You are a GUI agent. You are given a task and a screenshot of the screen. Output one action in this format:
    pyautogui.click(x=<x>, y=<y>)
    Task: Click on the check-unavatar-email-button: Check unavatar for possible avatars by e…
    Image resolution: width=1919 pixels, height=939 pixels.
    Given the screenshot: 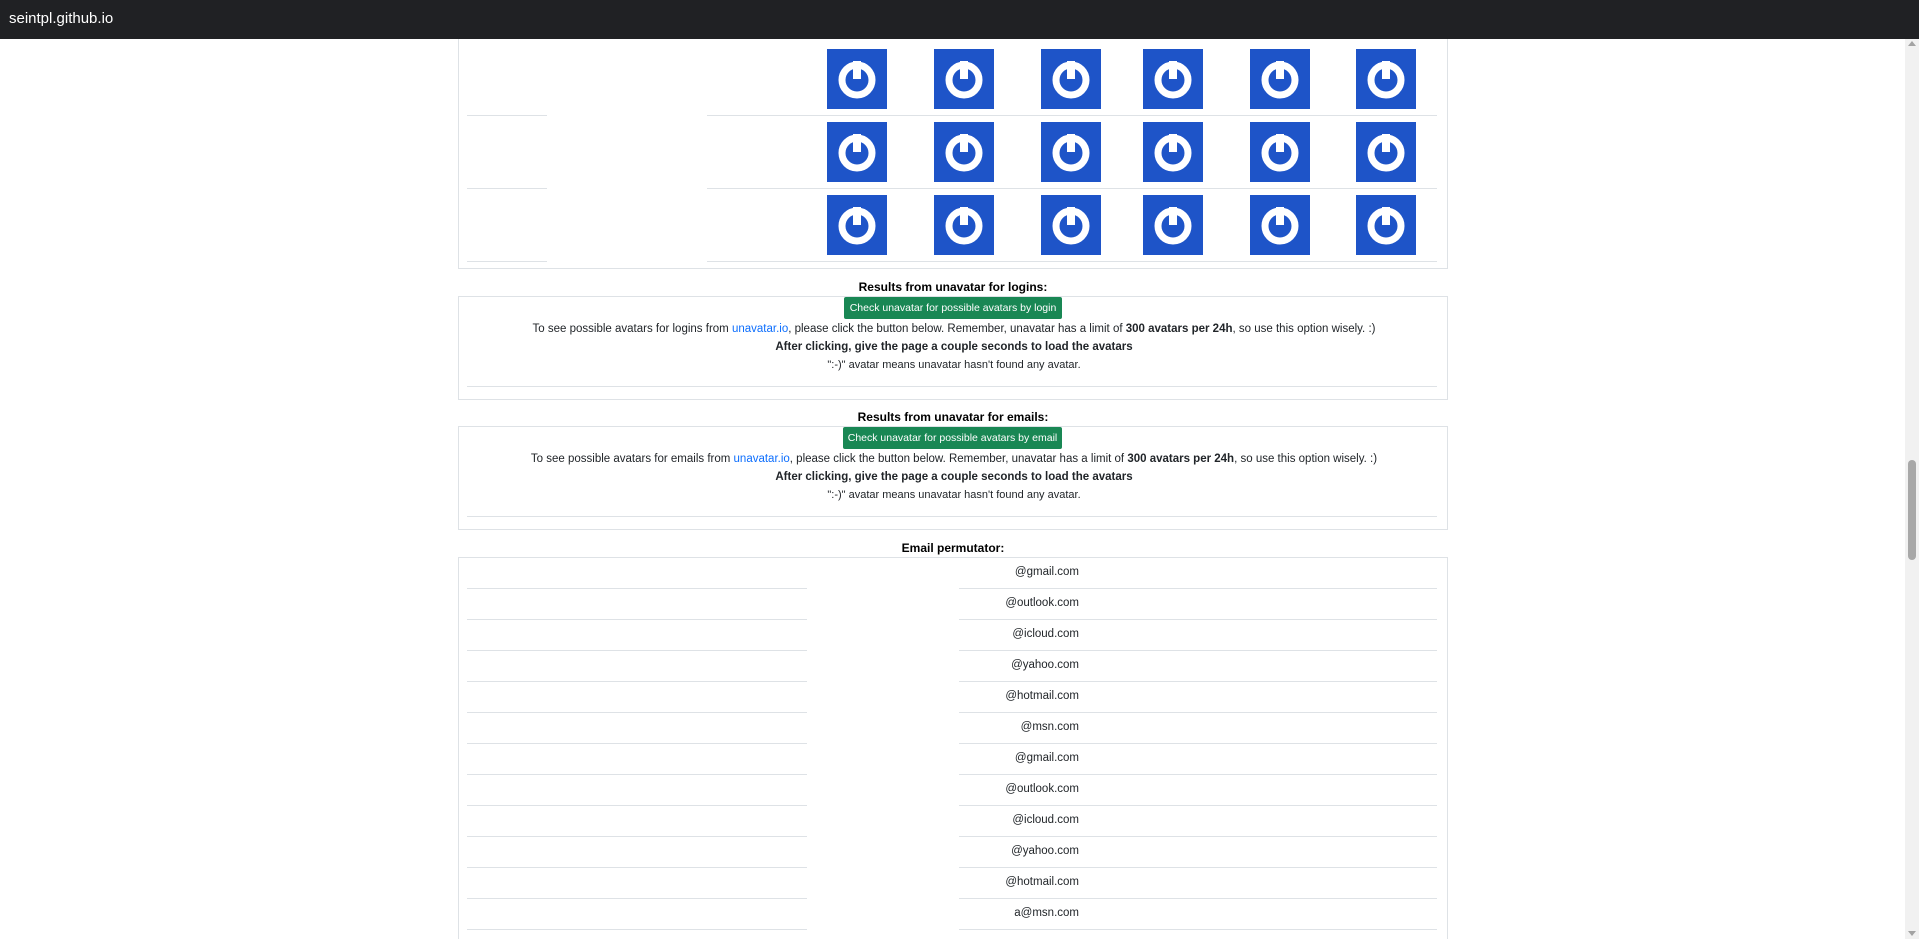 What is the action you would take?
    pyautogui.click(x=952, y=438)
    